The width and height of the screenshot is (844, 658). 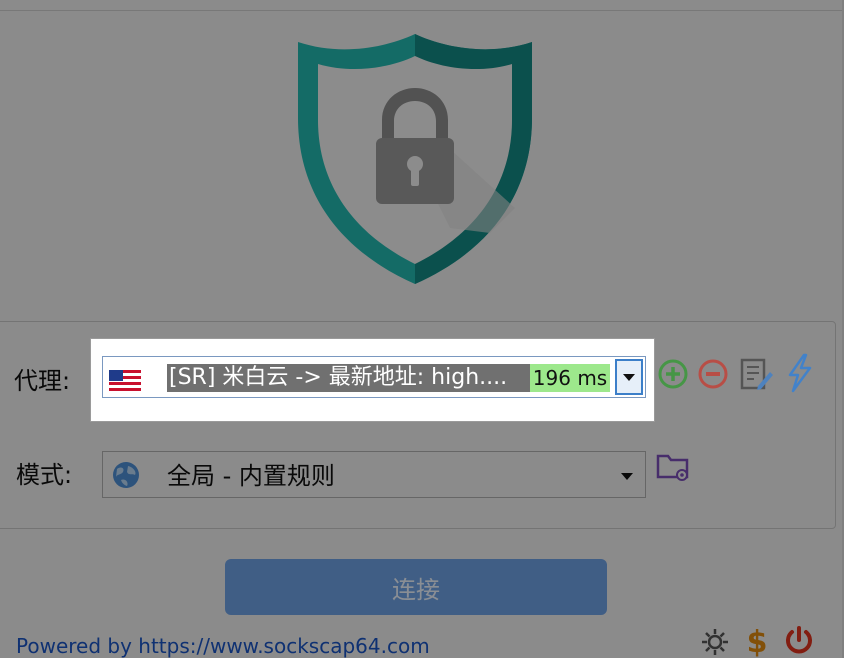 I want to click on shield-lock-icon, so click(x=415, y=159).